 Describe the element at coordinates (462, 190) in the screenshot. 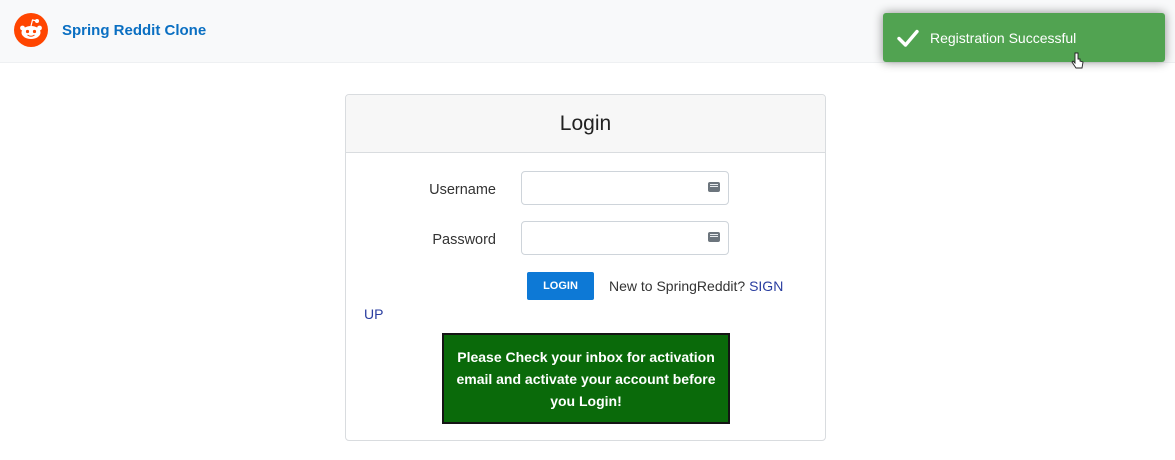

I see `username-label: Username` at that location.